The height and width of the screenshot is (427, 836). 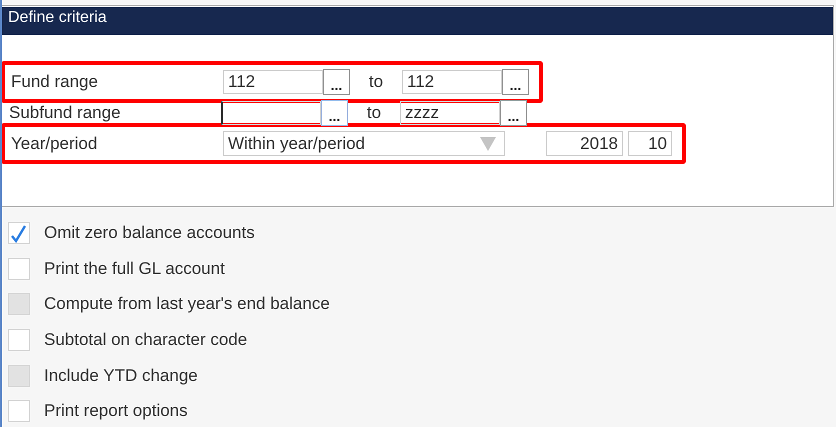 I want to click on field-label: Year/period, so click(x=54, y=144).